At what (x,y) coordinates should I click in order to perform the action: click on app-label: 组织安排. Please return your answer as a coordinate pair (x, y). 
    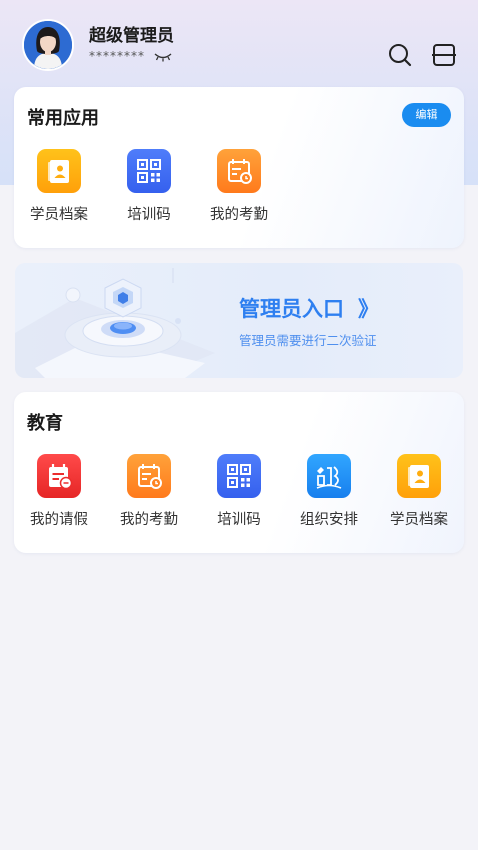
    Looking at the image, I should click on (329, 520).